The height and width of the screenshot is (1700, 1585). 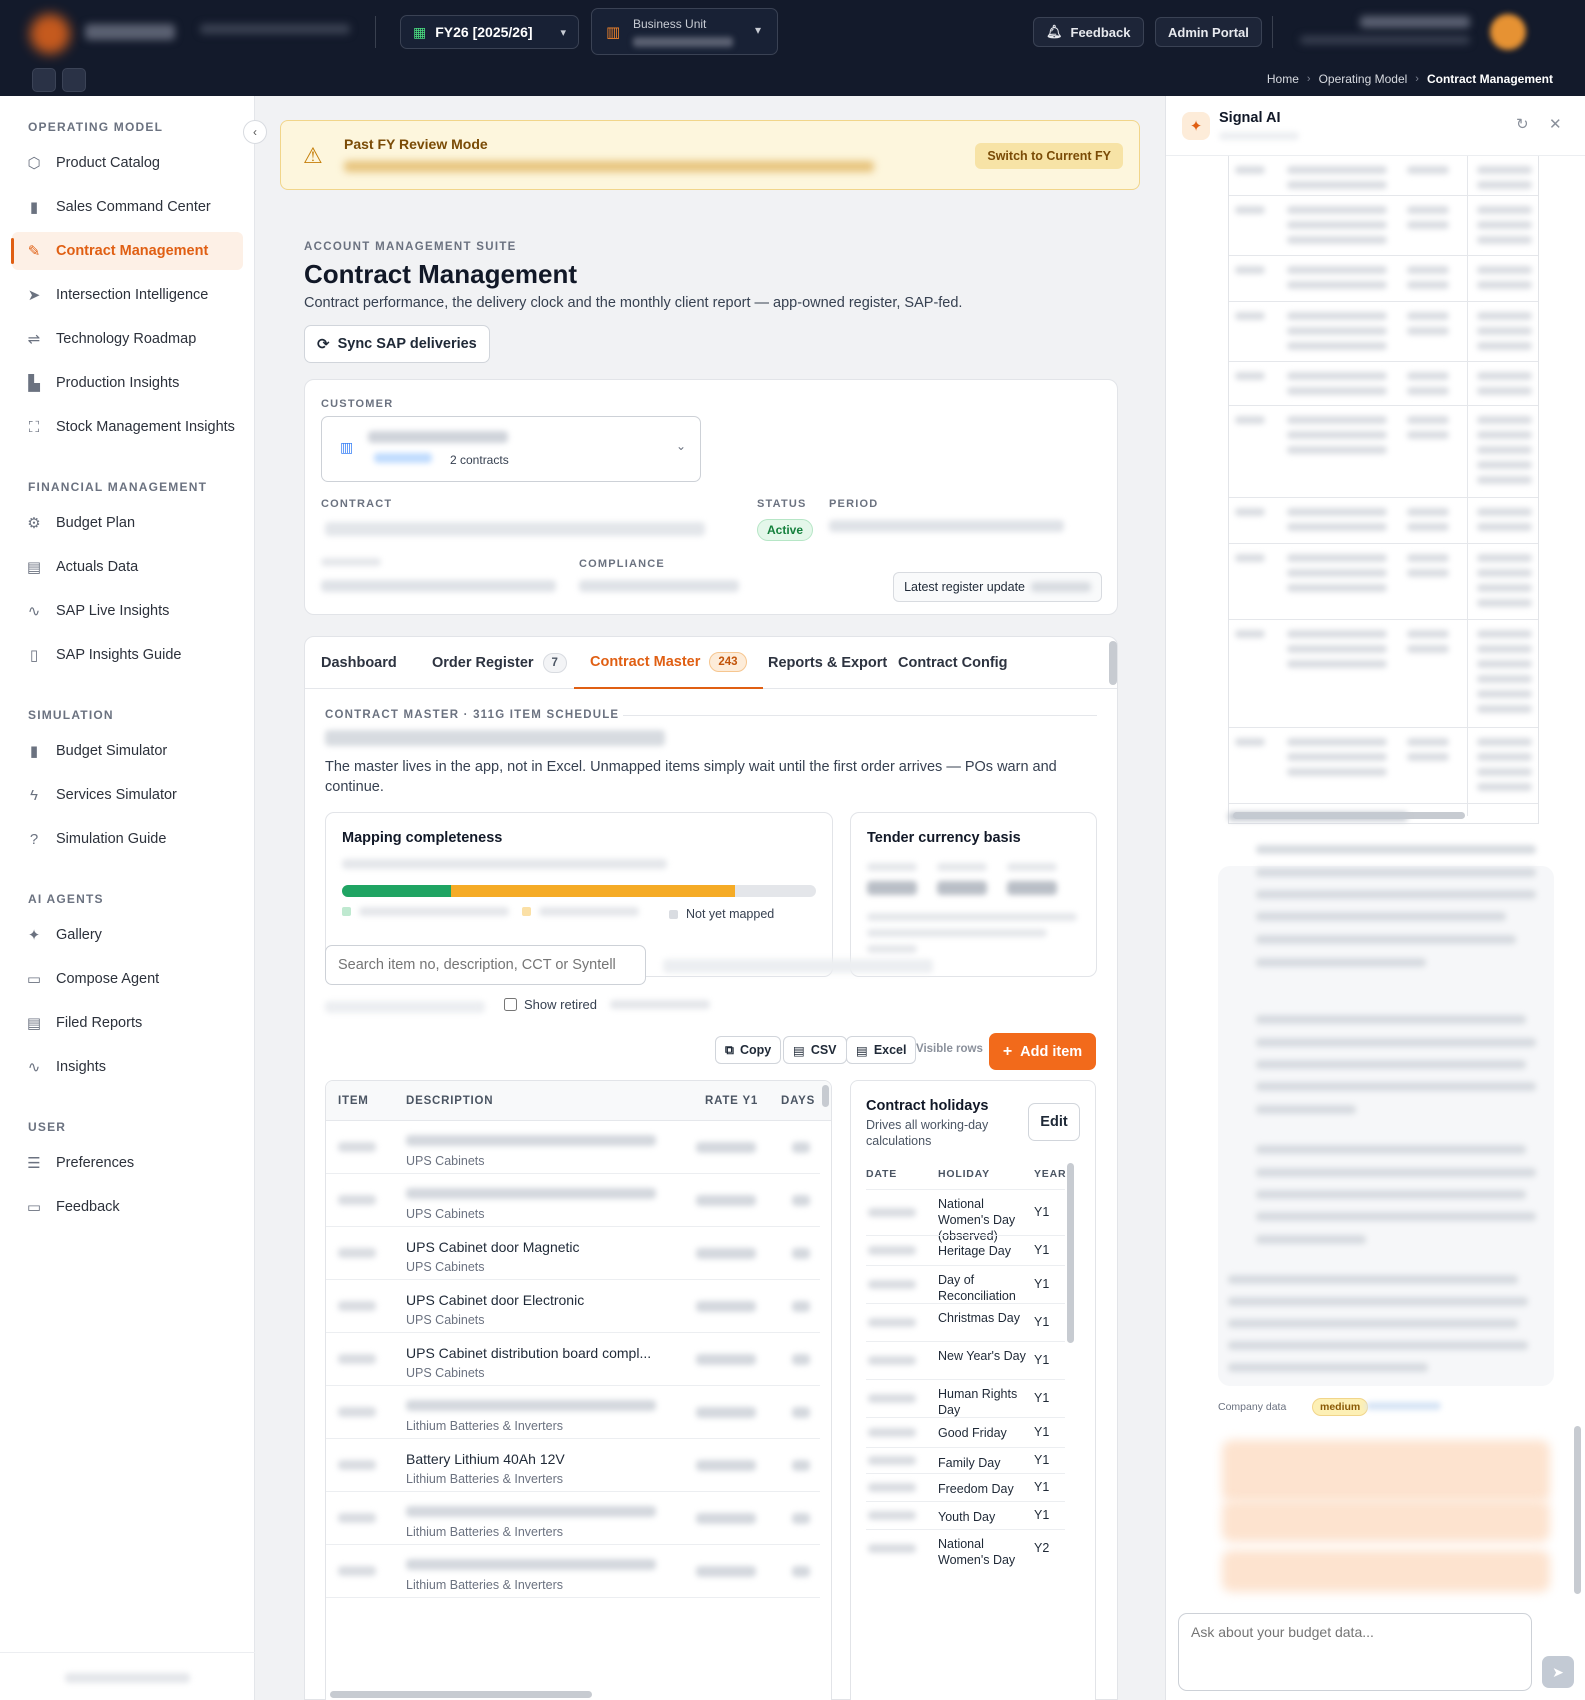 I want to click on switch-current-fy-button: Switch to Current FY, so click(x=1049, y=156).